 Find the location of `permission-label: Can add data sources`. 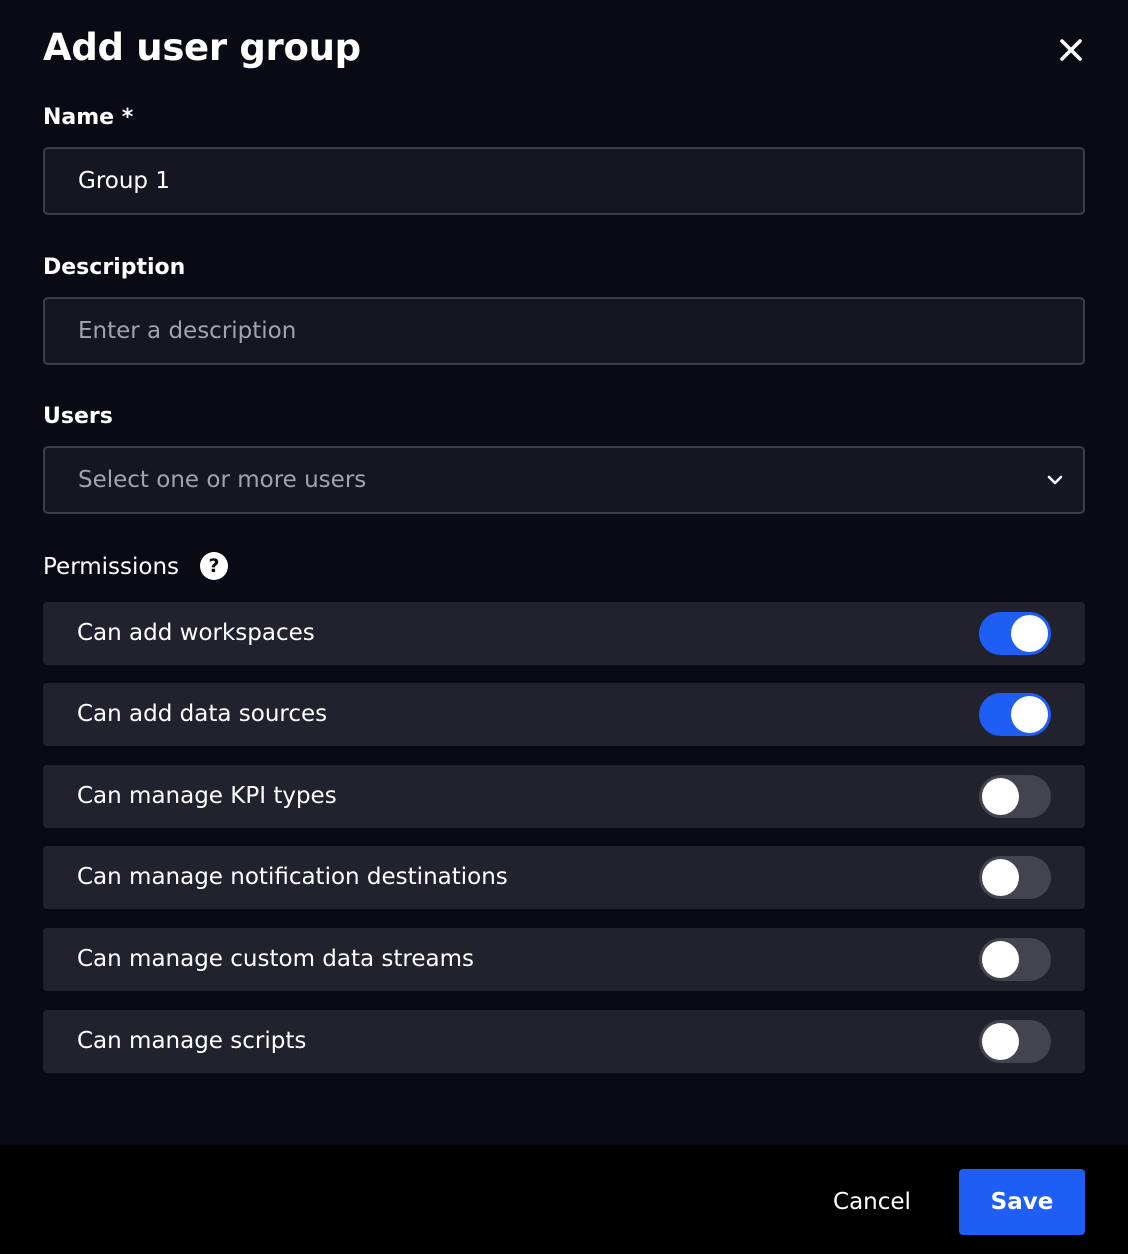

permission-label: Can add data sources is located at coordinates (202, 714).